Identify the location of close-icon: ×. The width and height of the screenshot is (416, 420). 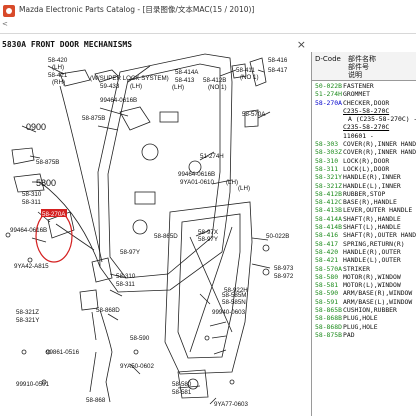
(301, 44).